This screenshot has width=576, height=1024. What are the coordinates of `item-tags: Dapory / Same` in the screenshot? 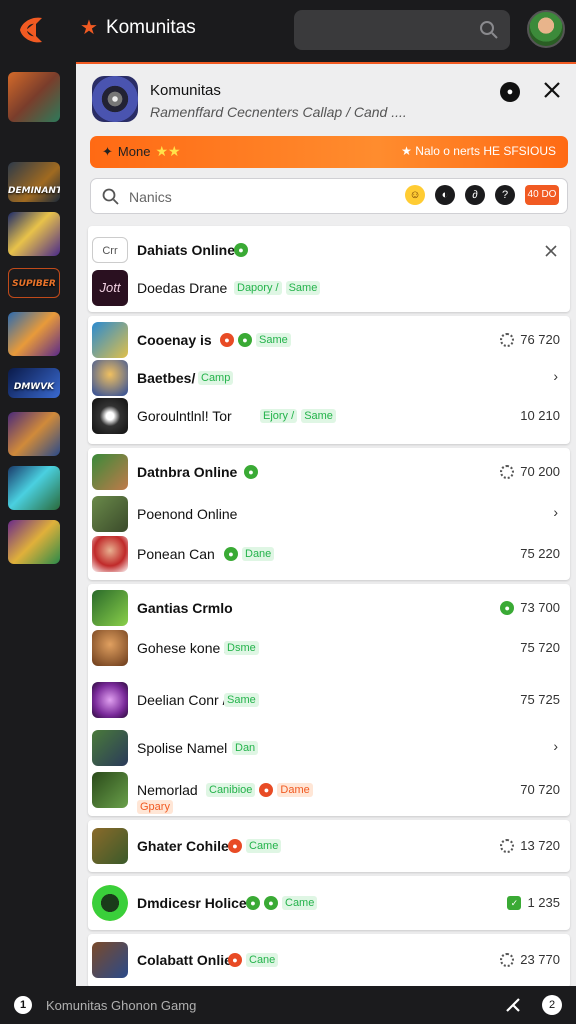 It's located at (277, 288).